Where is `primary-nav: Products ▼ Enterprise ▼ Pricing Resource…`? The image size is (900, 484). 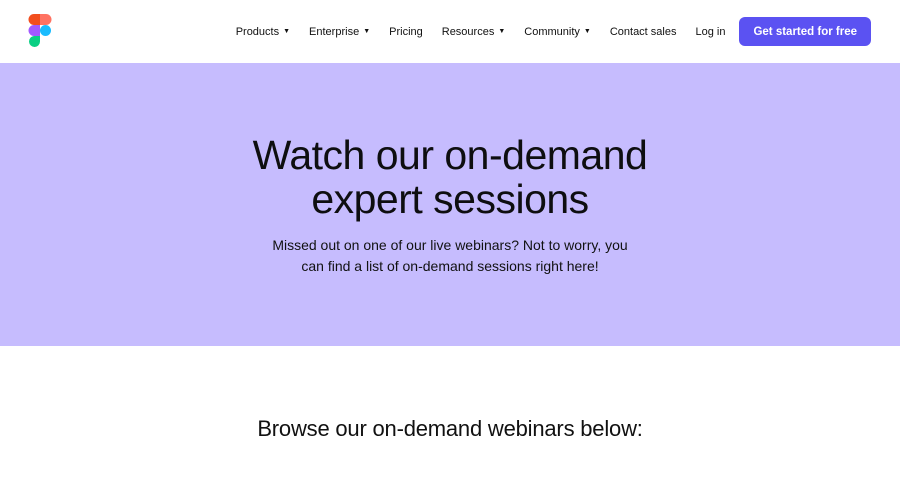
primary-nav: Products ▼ Enterprise ▼ Pricing Resource… is located at coordinates (568, 31).